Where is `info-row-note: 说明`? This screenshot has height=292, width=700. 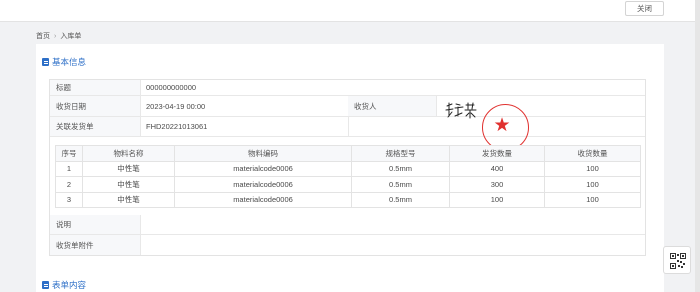 info-row-note: 说明 is located at coordinates (347, 225).